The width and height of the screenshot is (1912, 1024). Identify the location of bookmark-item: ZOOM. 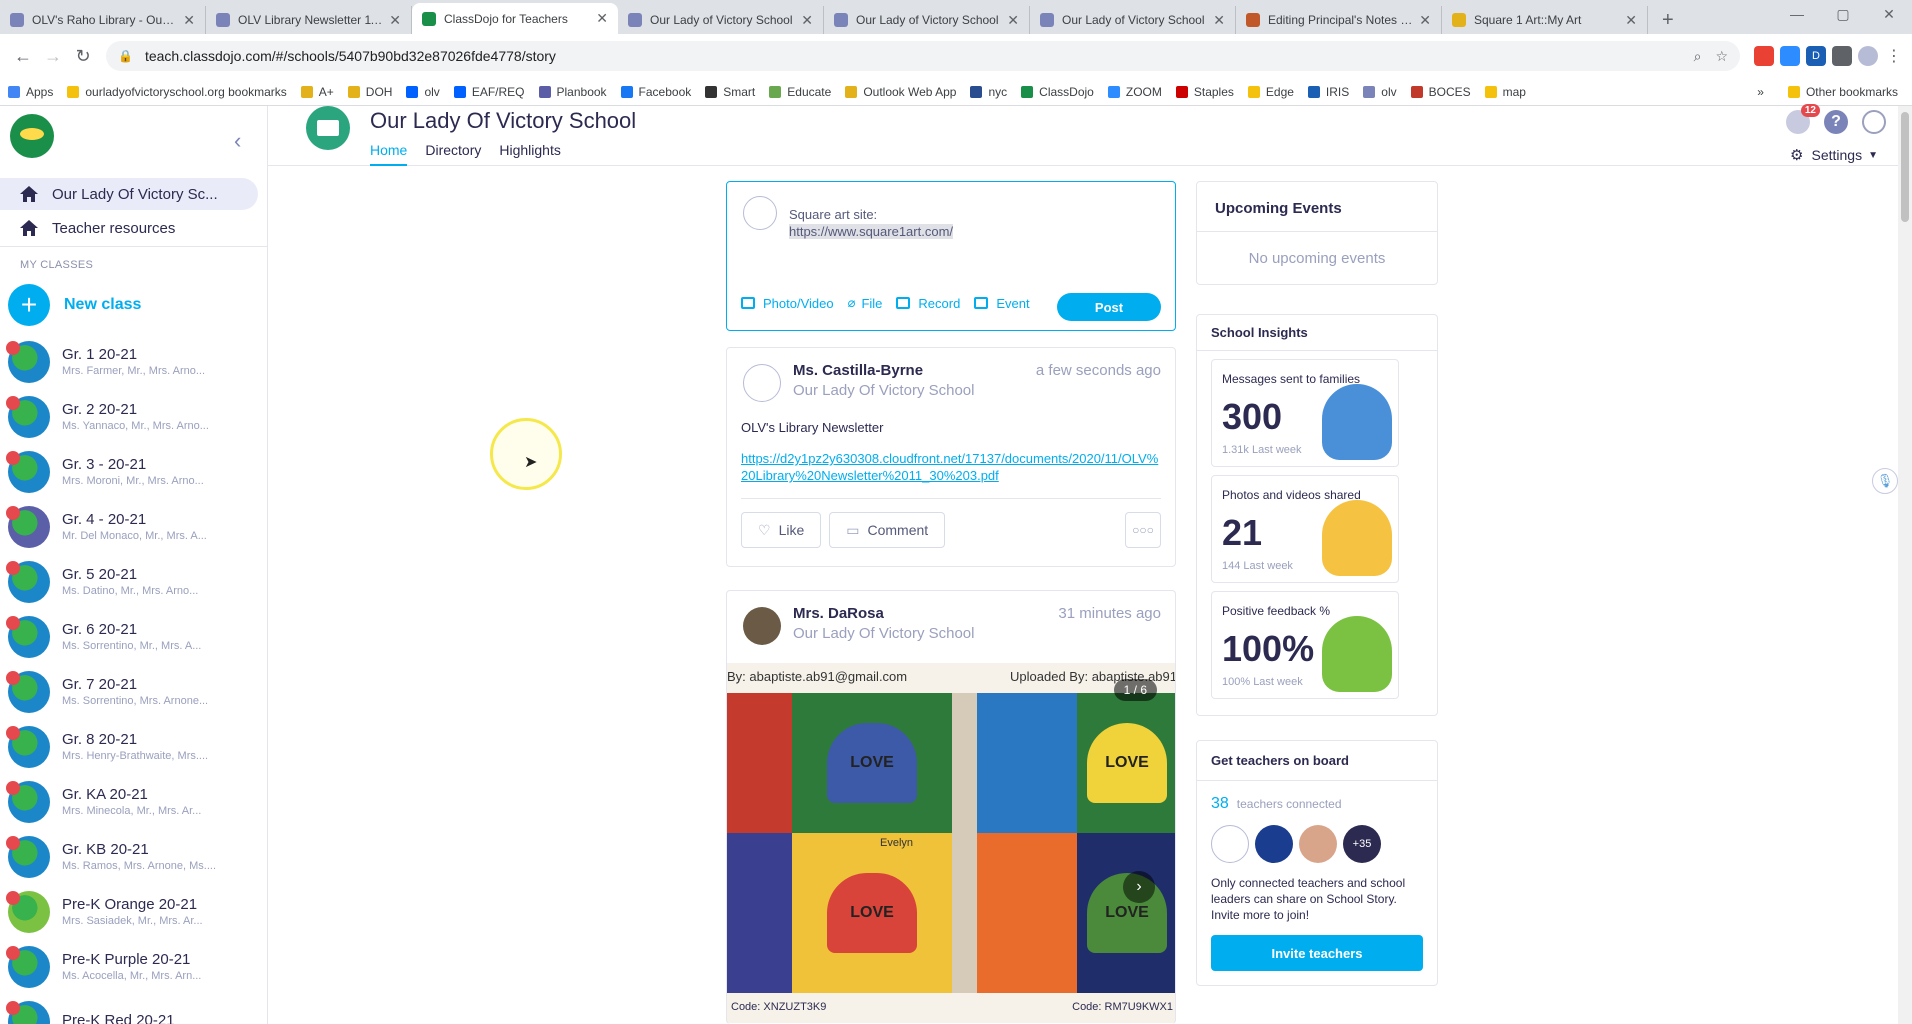
(1134, 92).